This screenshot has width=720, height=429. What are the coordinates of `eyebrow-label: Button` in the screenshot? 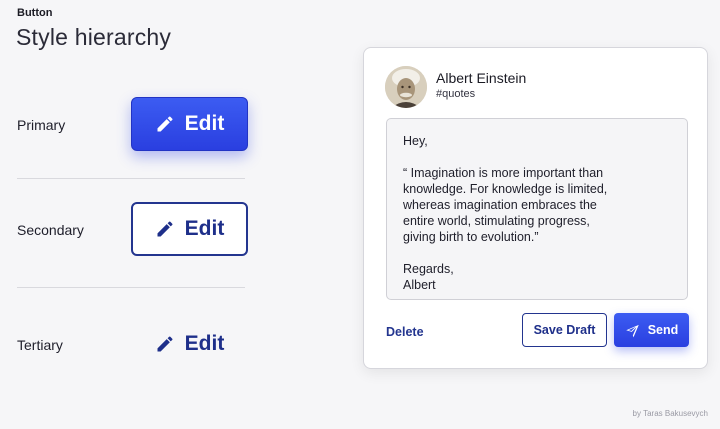 It's located at (35, 13).